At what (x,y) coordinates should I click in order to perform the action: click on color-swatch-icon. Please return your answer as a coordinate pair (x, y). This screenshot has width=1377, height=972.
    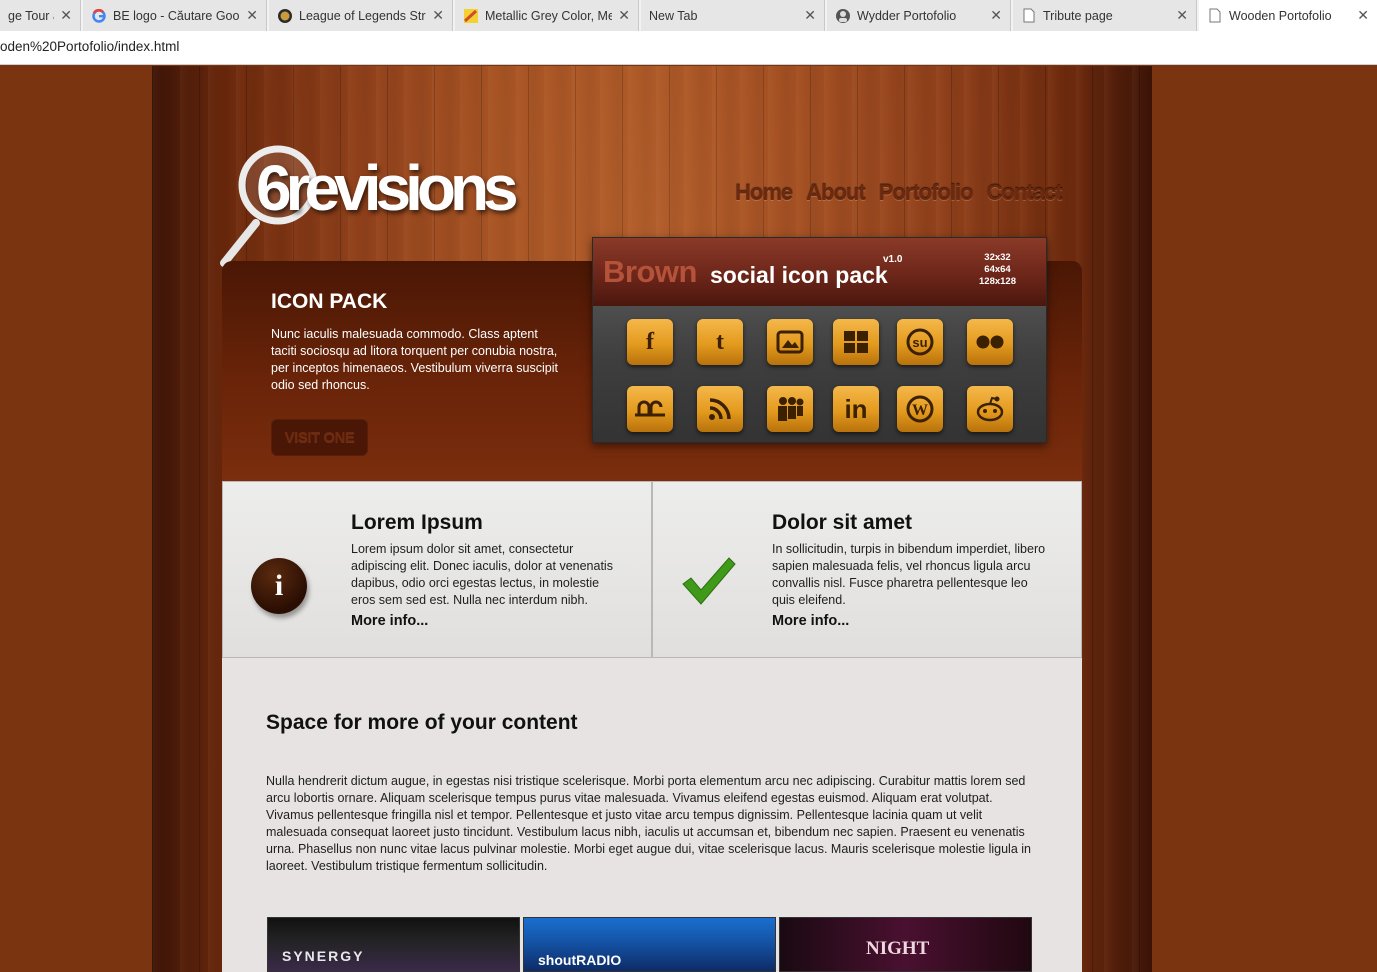
    Looking at the image, I should click on (471, 16).